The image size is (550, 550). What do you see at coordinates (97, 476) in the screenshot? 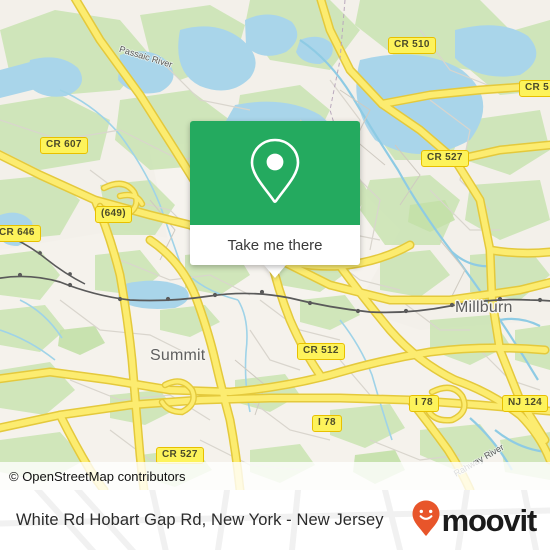
I see `attribution-text: © OpenStreetMap contributors` at bounding box center [97, 476].